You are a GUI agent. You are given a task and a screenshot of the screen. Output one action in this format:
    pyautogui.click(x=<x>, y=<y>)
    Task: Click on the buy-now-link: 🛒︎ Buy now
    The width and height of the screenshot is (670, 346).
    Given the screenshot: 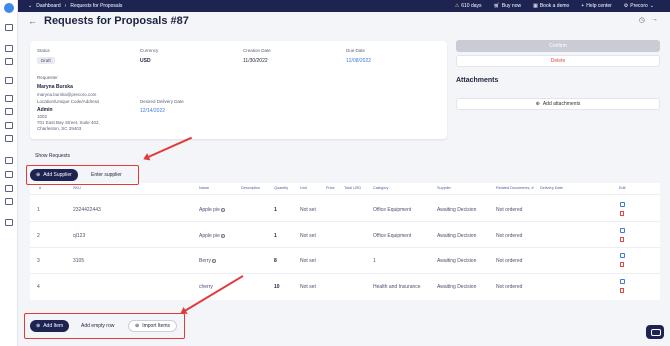 What is the action you would take?
    pyautogui.click(x=508, y=6)
    